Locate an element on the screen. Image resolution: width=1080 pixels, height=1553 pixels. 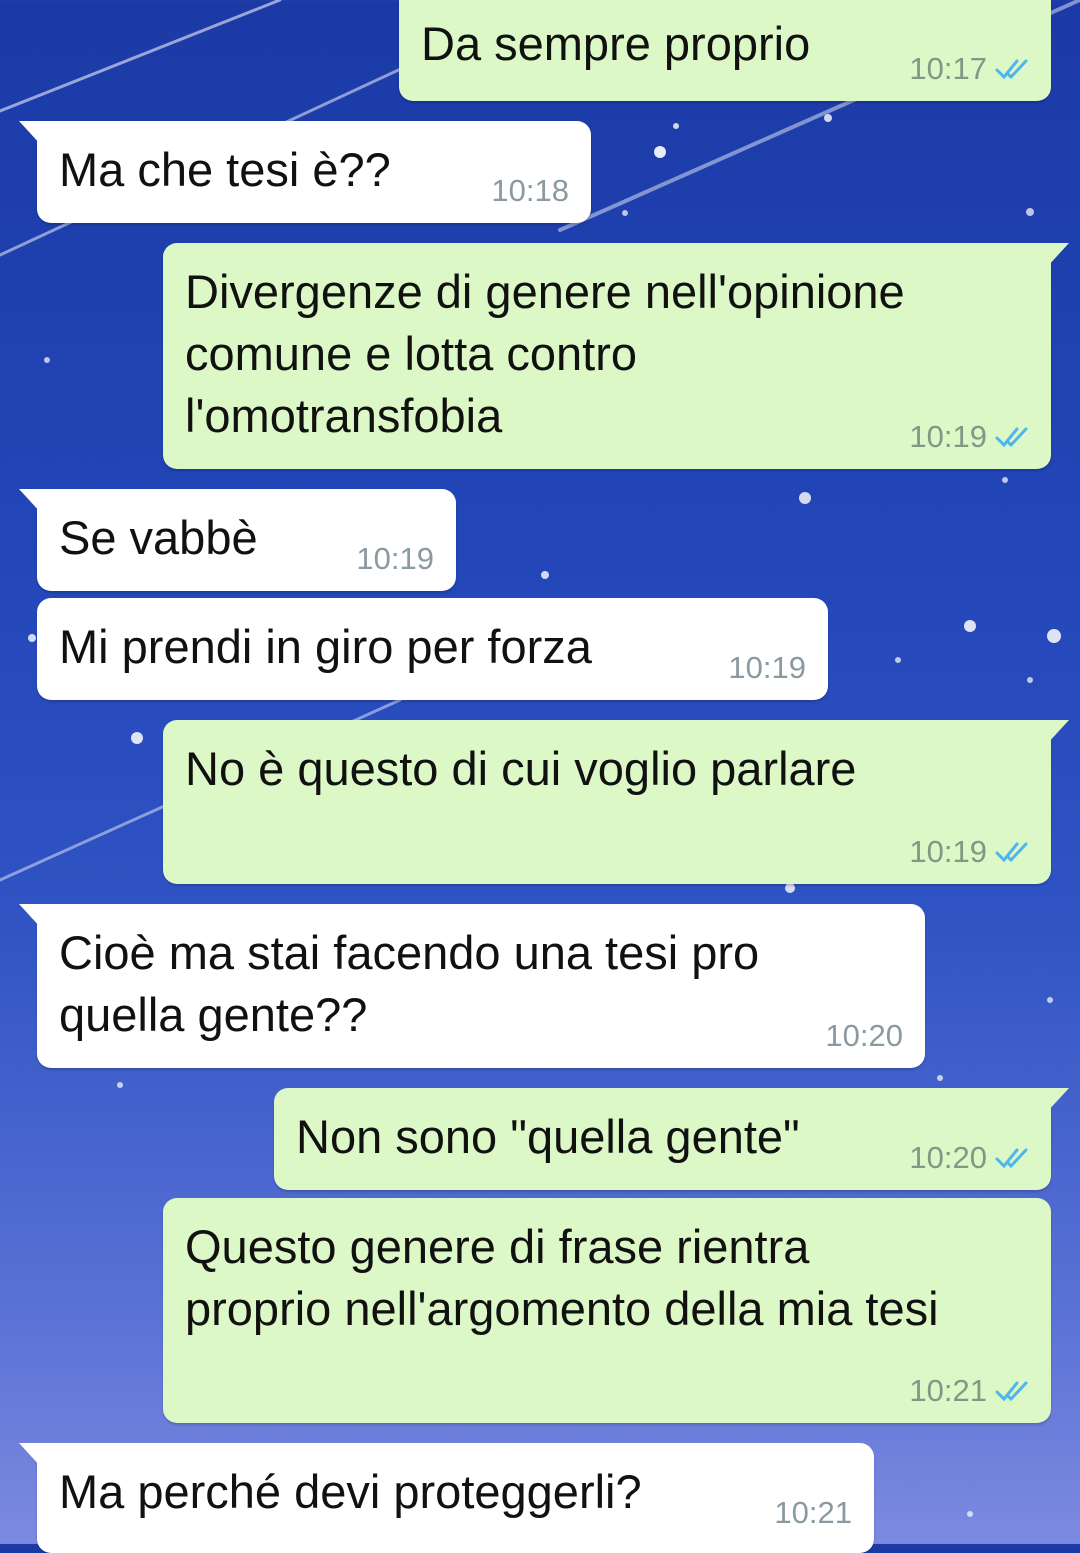
message-bubble-incoming: Se vabbè 10:19 is located at coordinates (237, 540).